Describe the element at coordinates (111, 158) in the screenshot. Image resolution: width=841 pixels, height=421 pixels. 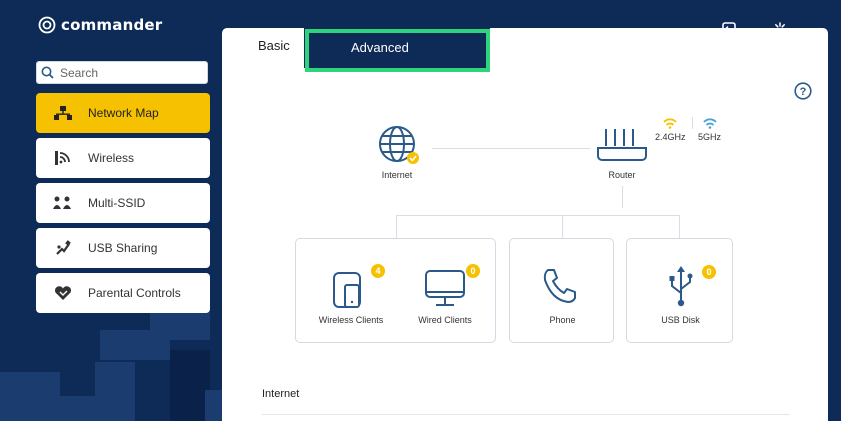
I see `sidebar-item-label: Wireless` at that location.